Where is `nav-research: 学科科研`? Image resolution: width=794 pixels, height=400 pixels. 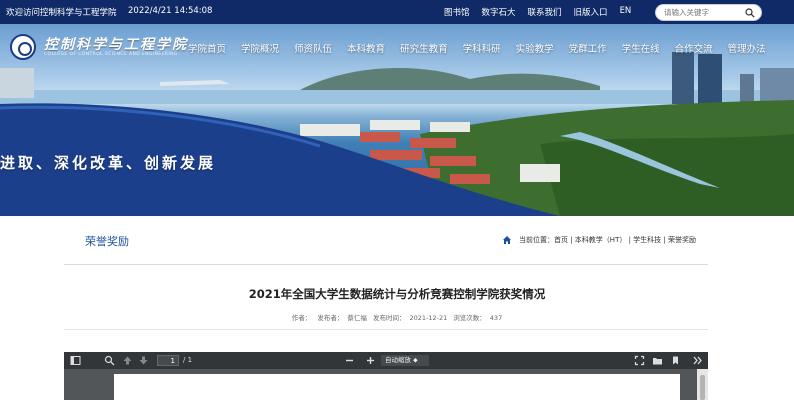 nav-research: 学科科研 is located at coordinates (482, 48).